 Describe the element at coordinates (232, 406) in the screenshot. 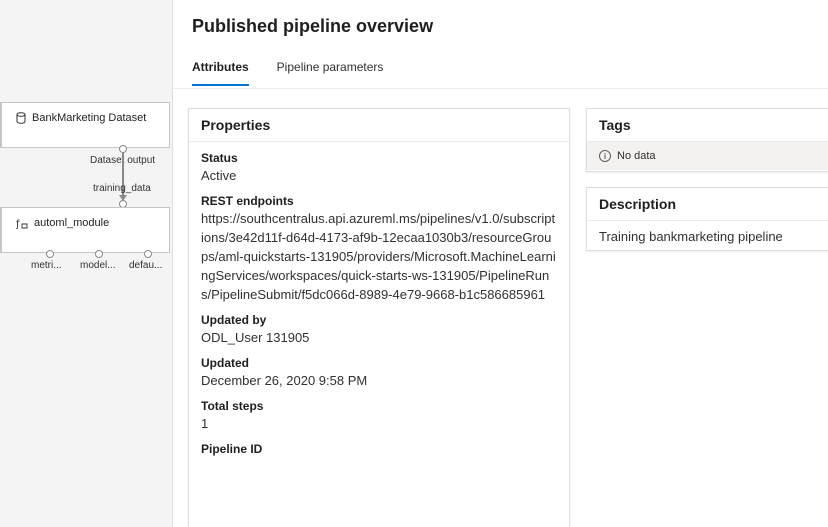

I see `property-label: Total steps` at that location.